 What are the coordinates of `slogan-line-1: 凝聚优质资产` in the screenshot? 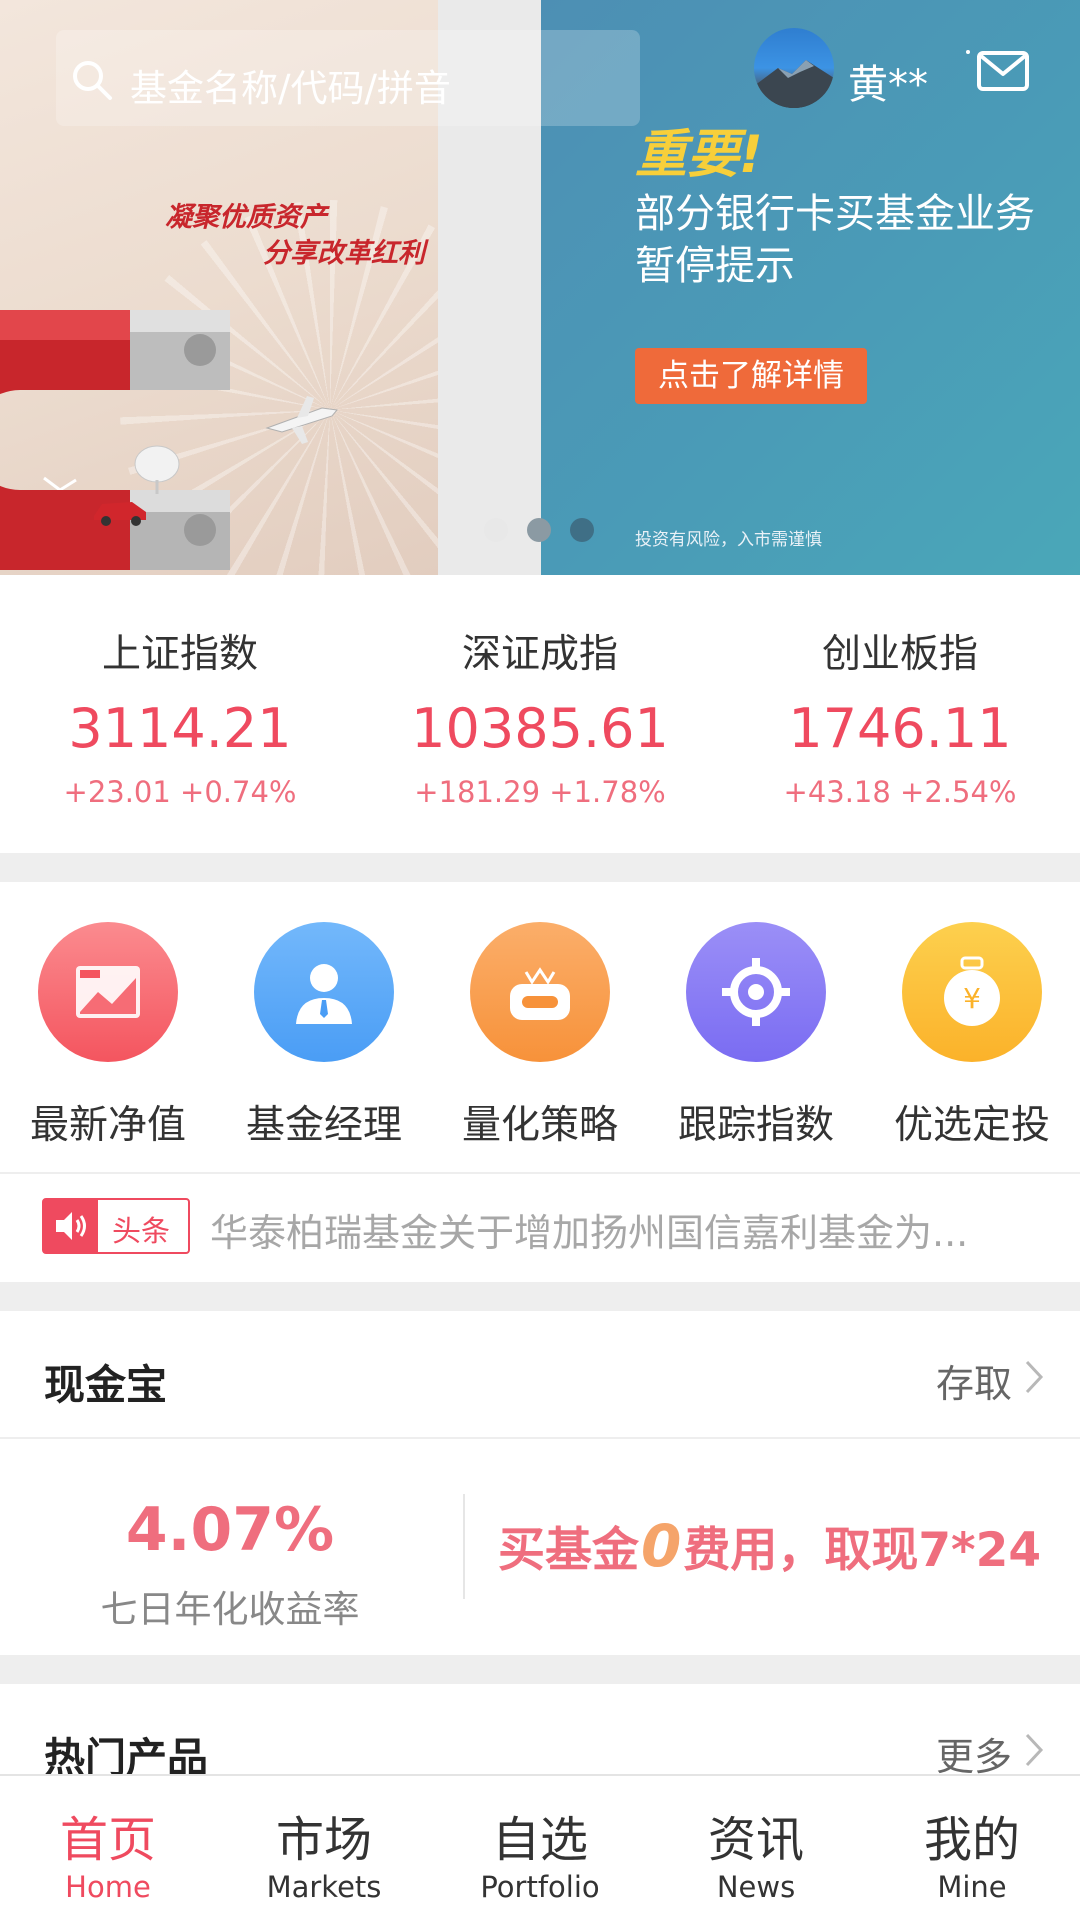 It's located at (246, 217).